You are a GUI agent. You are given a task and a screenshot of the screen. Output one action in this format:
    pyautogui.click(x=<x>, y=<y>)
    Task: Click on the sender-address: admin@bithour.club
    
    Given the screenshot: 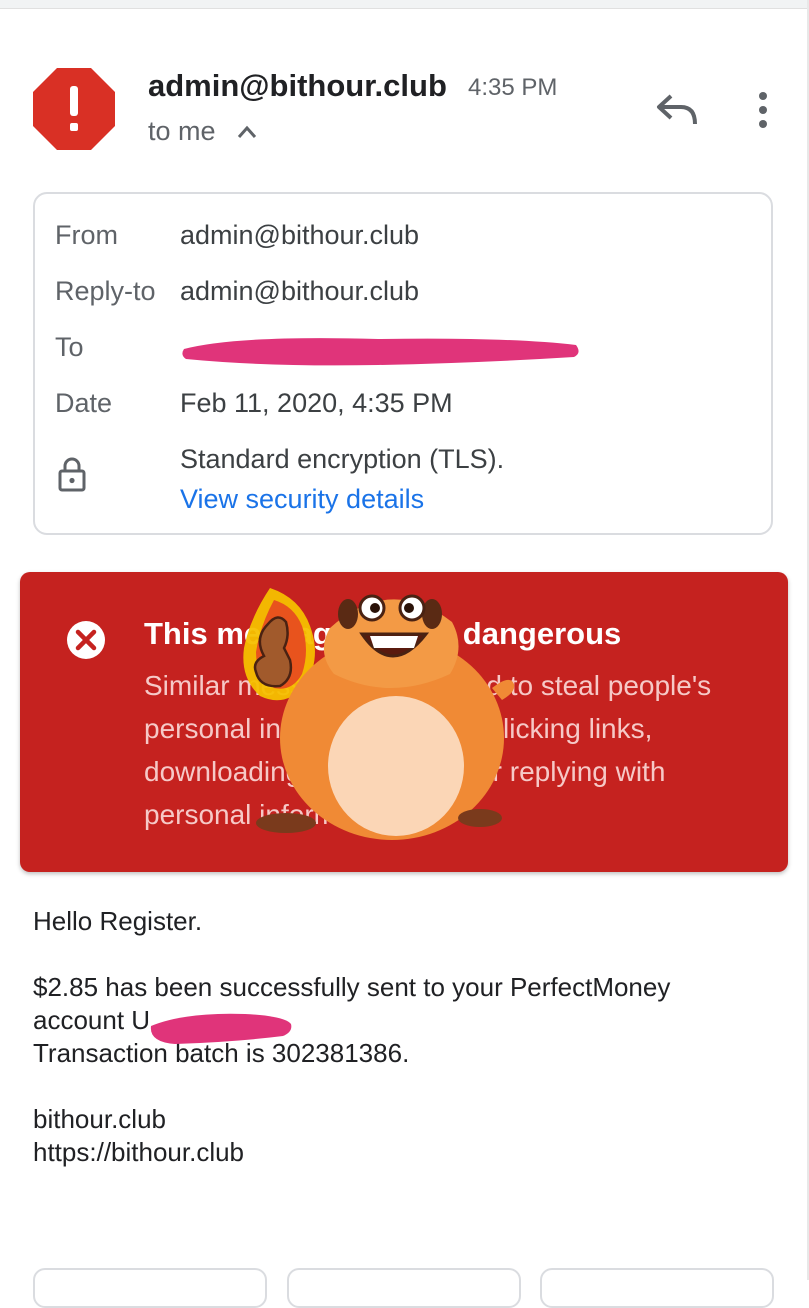 What is the action you would take?
    pyautogui.click(x=297, y=85)
    